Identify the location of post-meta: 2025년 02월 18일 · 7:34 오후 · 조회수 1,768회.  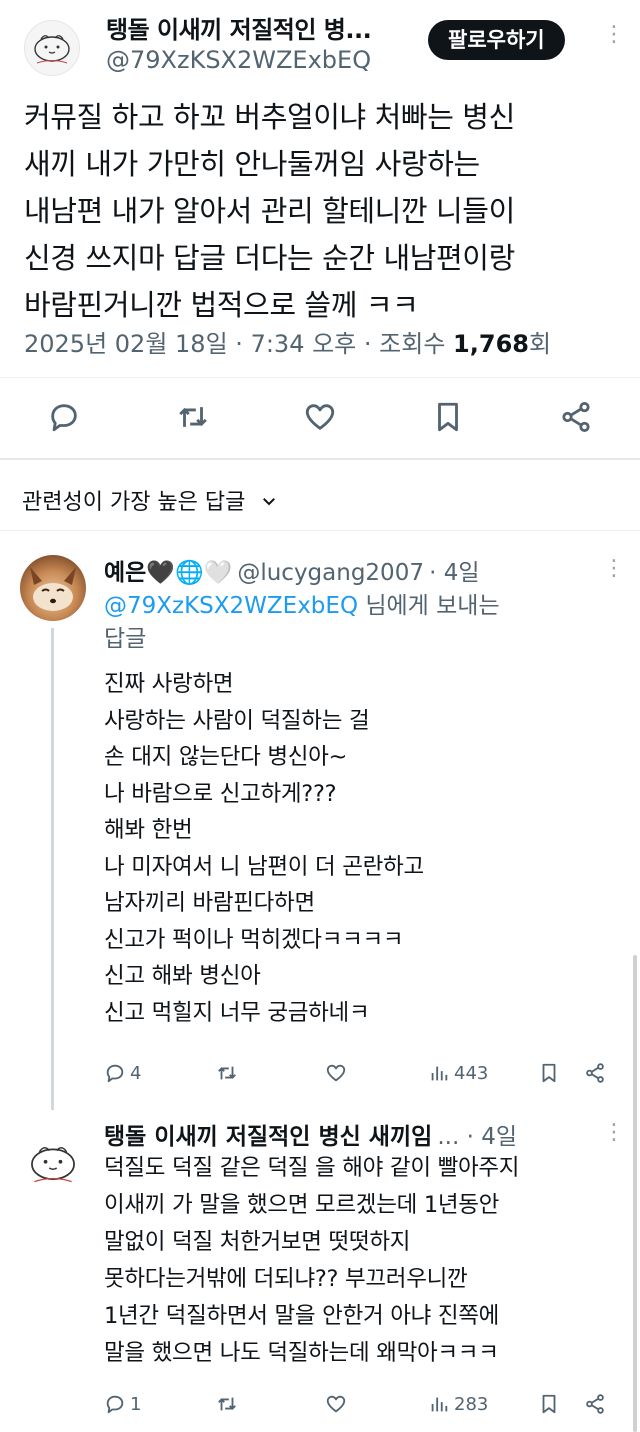
(287, 341).